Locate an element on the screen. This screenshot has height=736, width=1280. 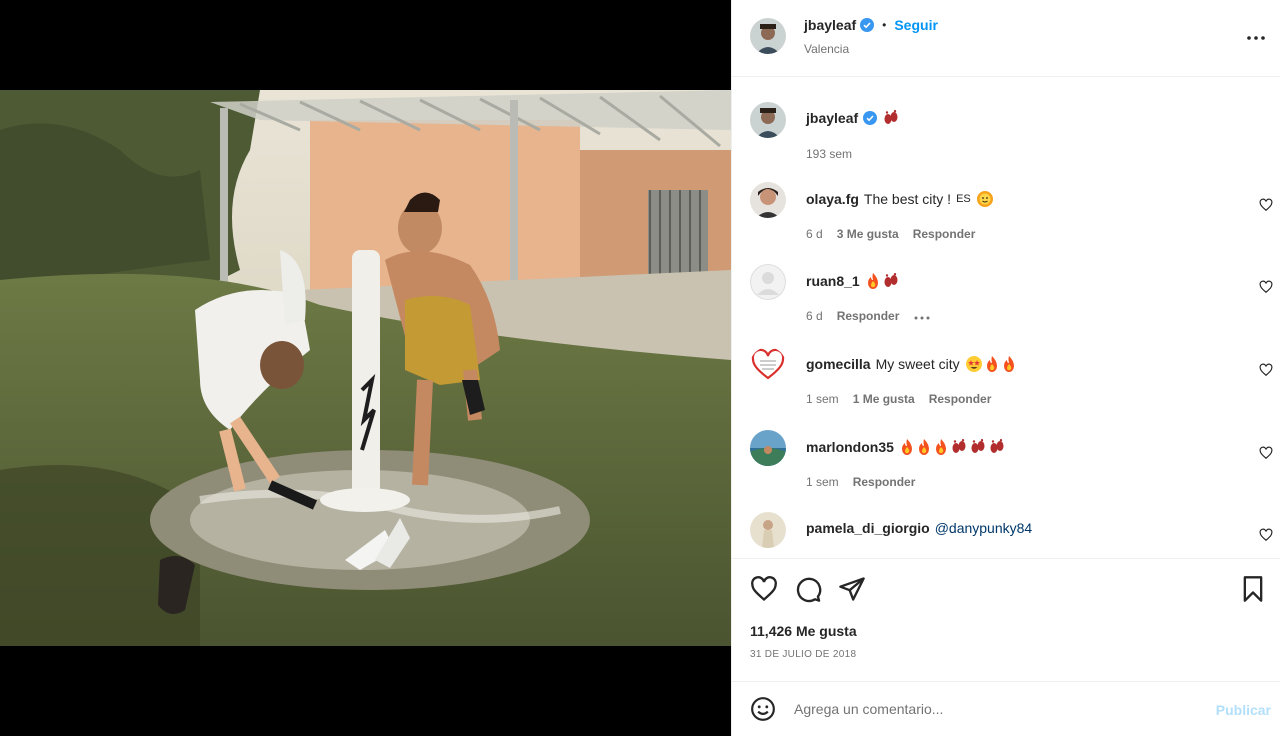
caption-avatar is located at coordinates (768, 120).